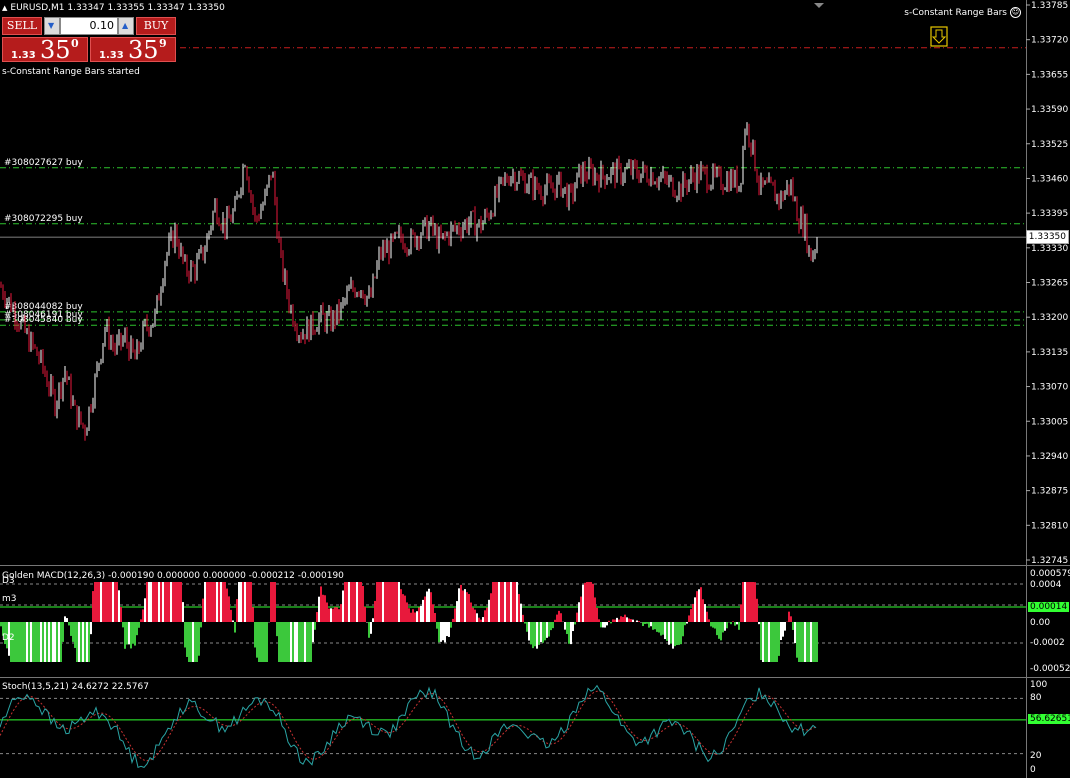  Describe the element at coordinates (1050, 669) in the screenshot. I see `macd-axis-label: -0.000529` at that location.